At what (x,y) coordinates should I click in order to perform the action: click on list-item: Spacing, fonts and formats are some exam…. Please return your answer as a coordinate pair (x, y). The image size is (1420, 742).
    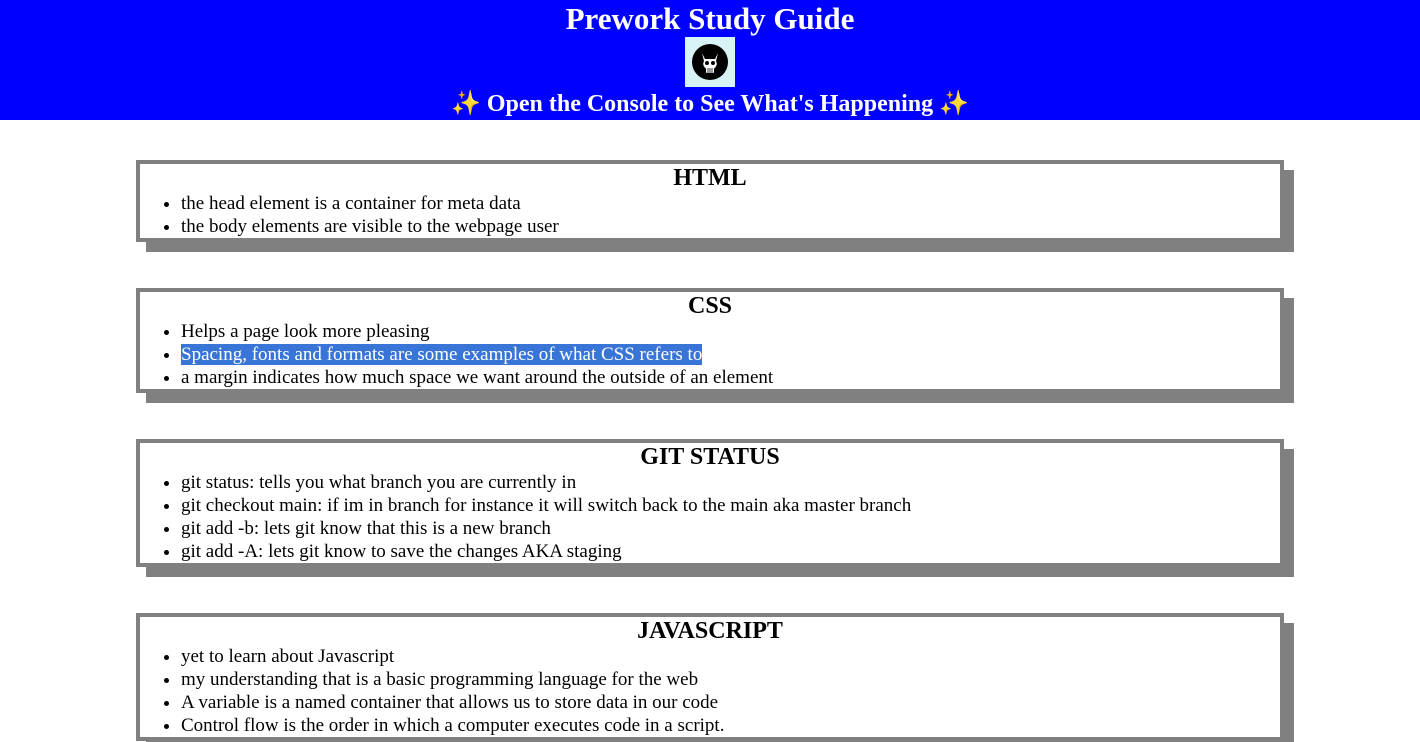
    Looking at the image, I should click on (730, 354).